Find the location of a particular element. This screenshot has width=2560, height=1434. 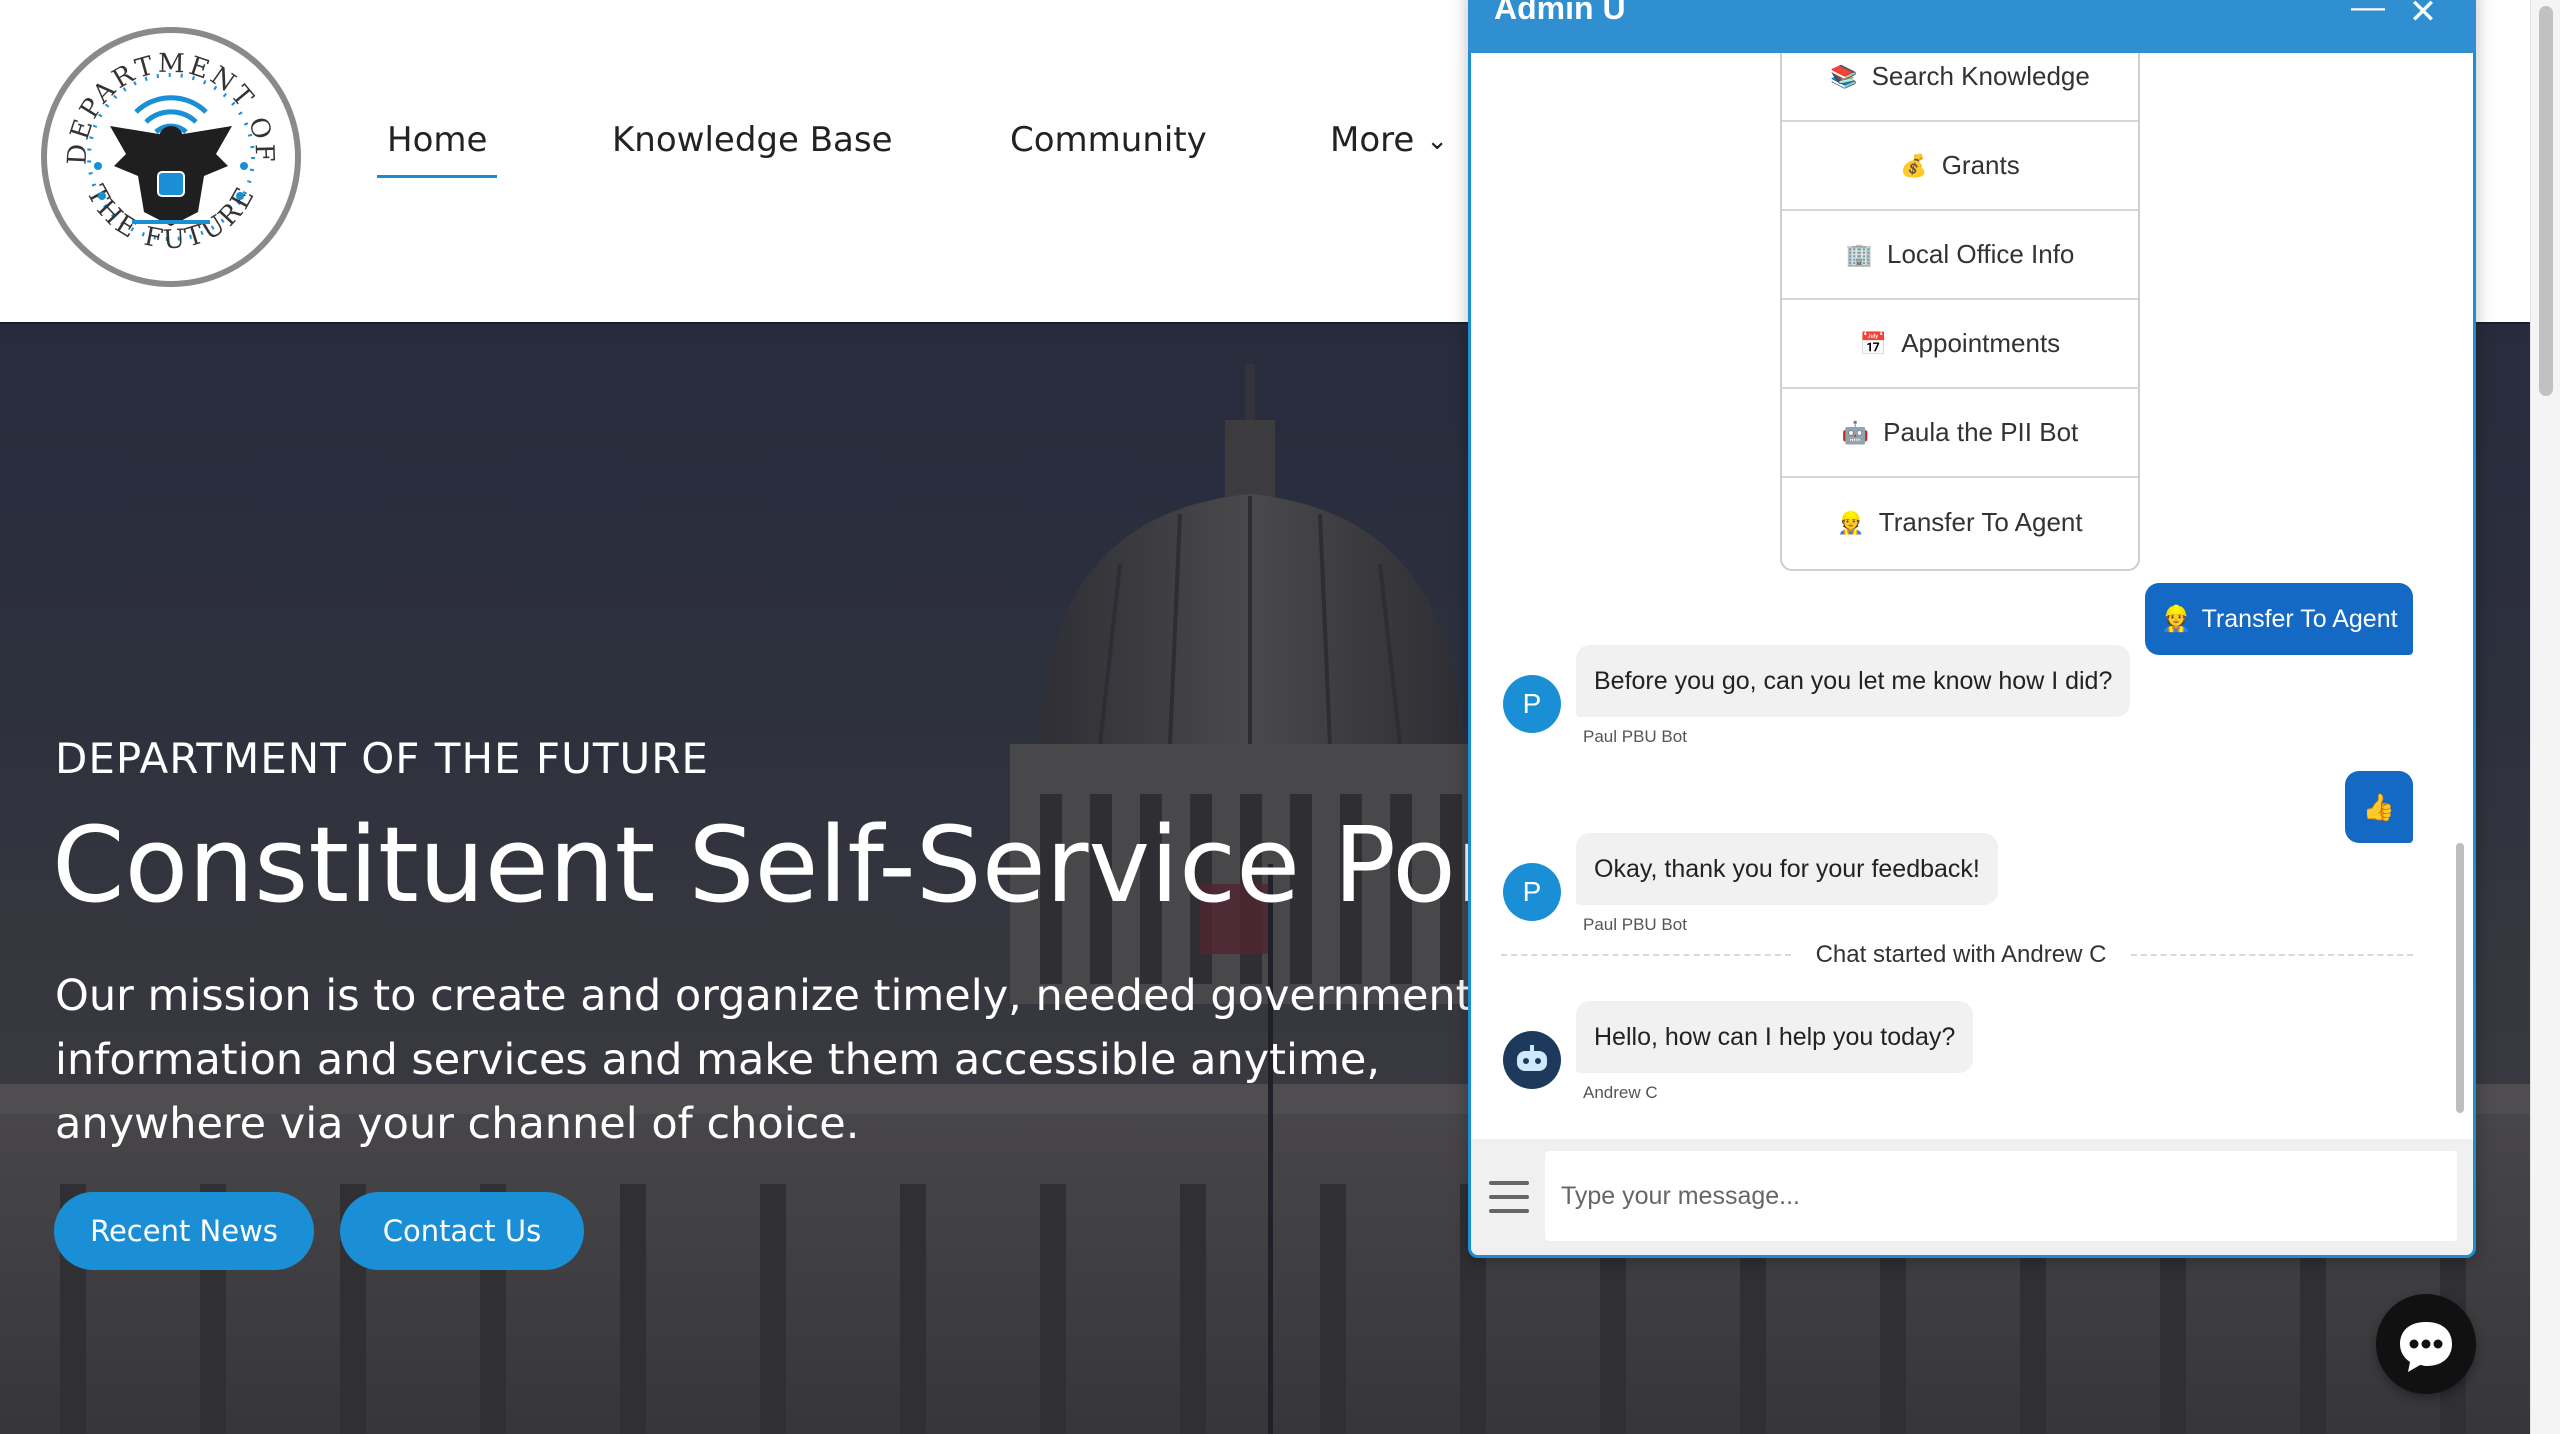

robot-icon is located at coordinates (1532, 1058).